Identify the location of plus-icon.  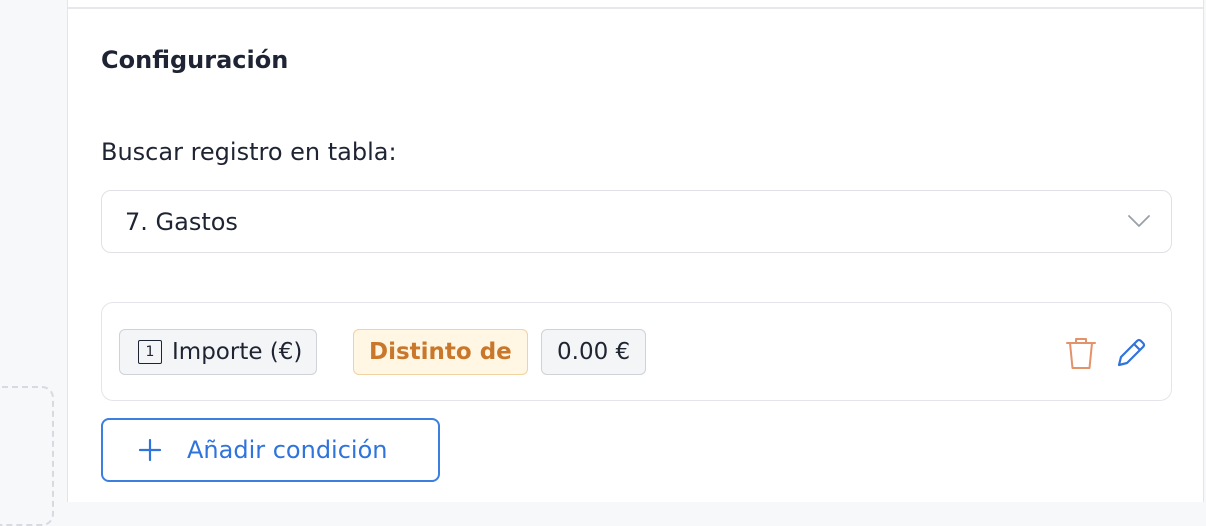
(150, 450).